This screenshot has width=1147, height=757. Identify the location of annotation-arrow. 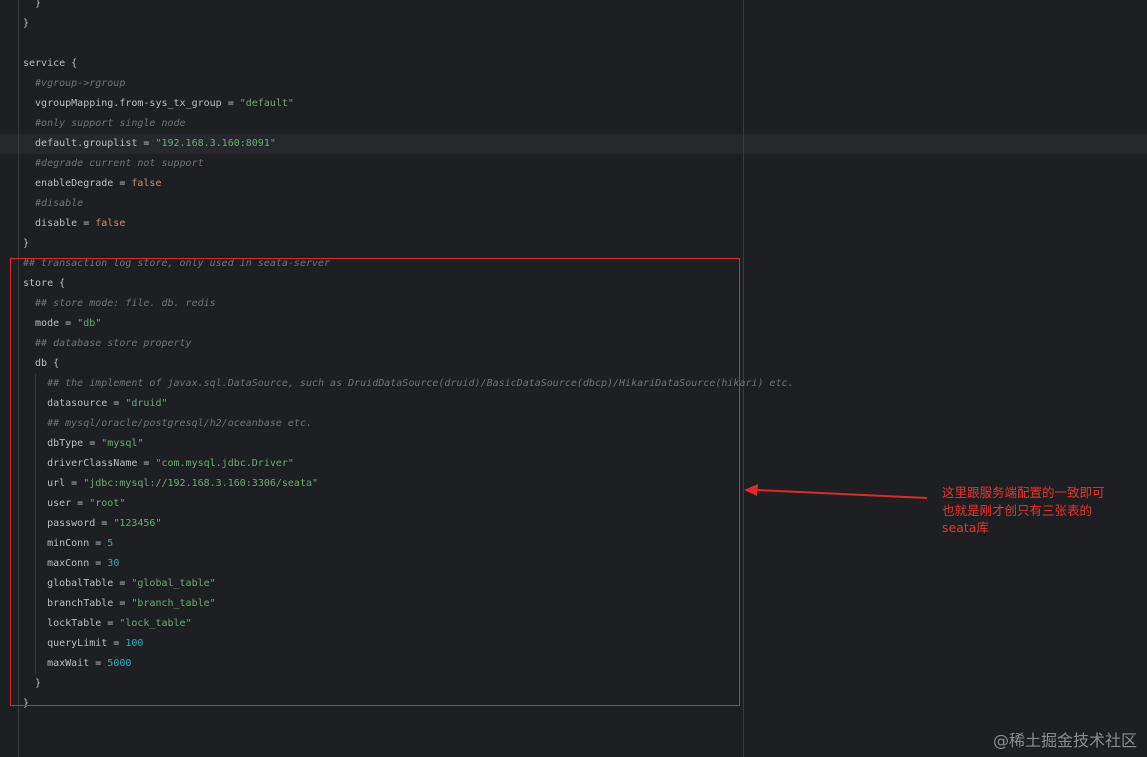
(836, 491).